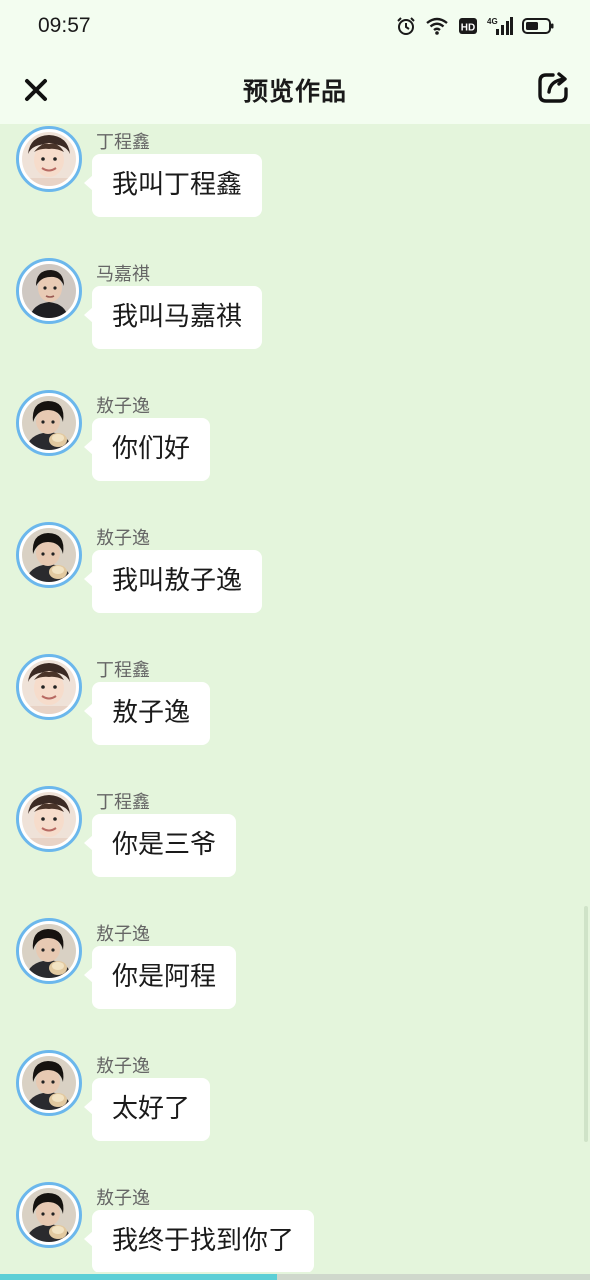 The image size is (590, 1280). I want to click on hd-icon: HD, so click(468, 26).